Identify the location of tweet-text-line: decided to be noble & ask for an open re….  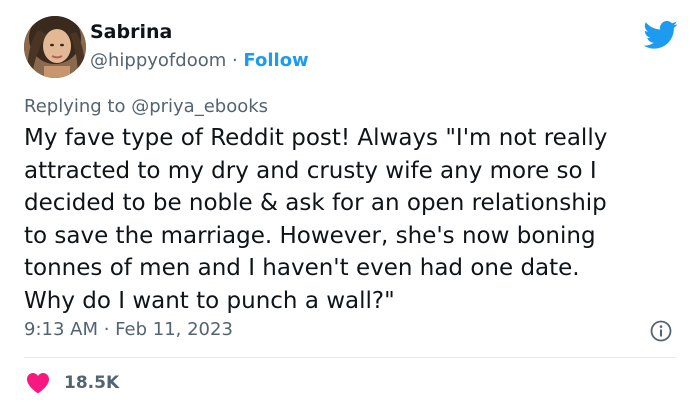
(315, 203).